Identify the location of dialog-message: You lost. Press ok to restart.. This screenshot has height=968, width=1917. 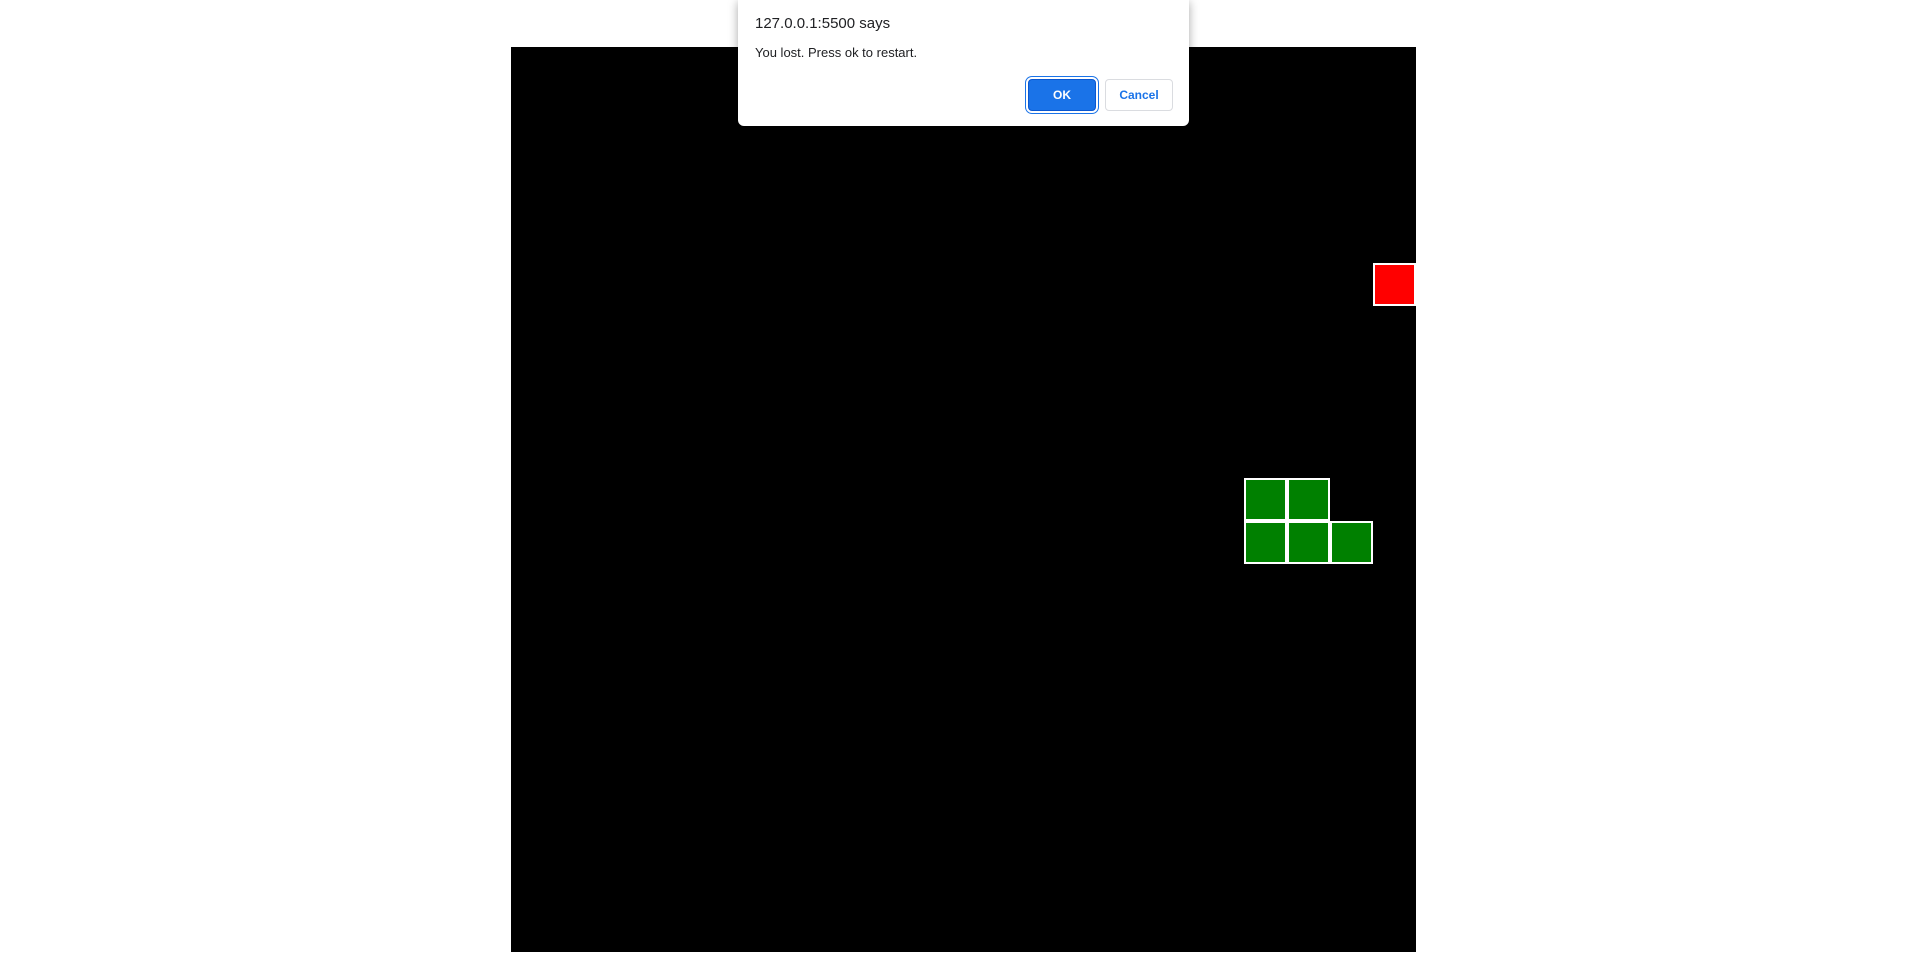
(836, 52).